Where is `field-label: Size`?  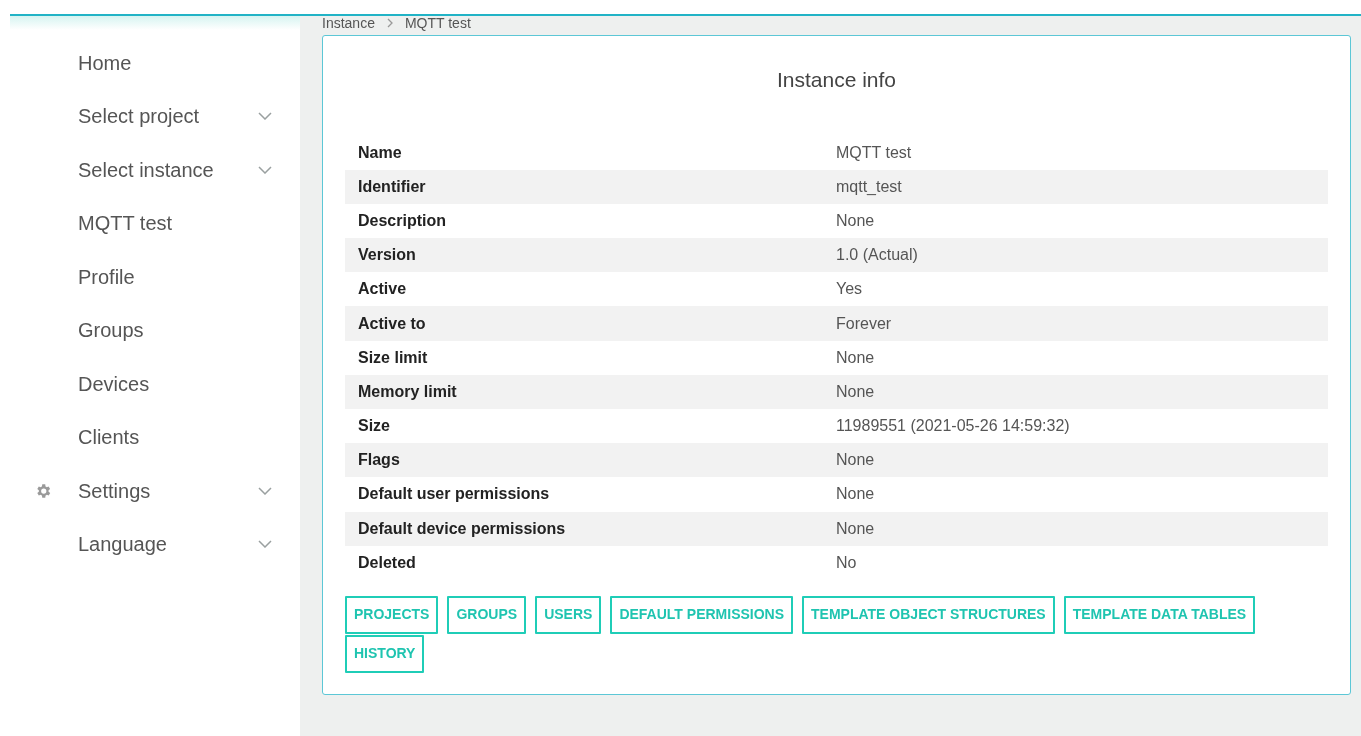 field-label: Size is located at coordinates (374, 426).